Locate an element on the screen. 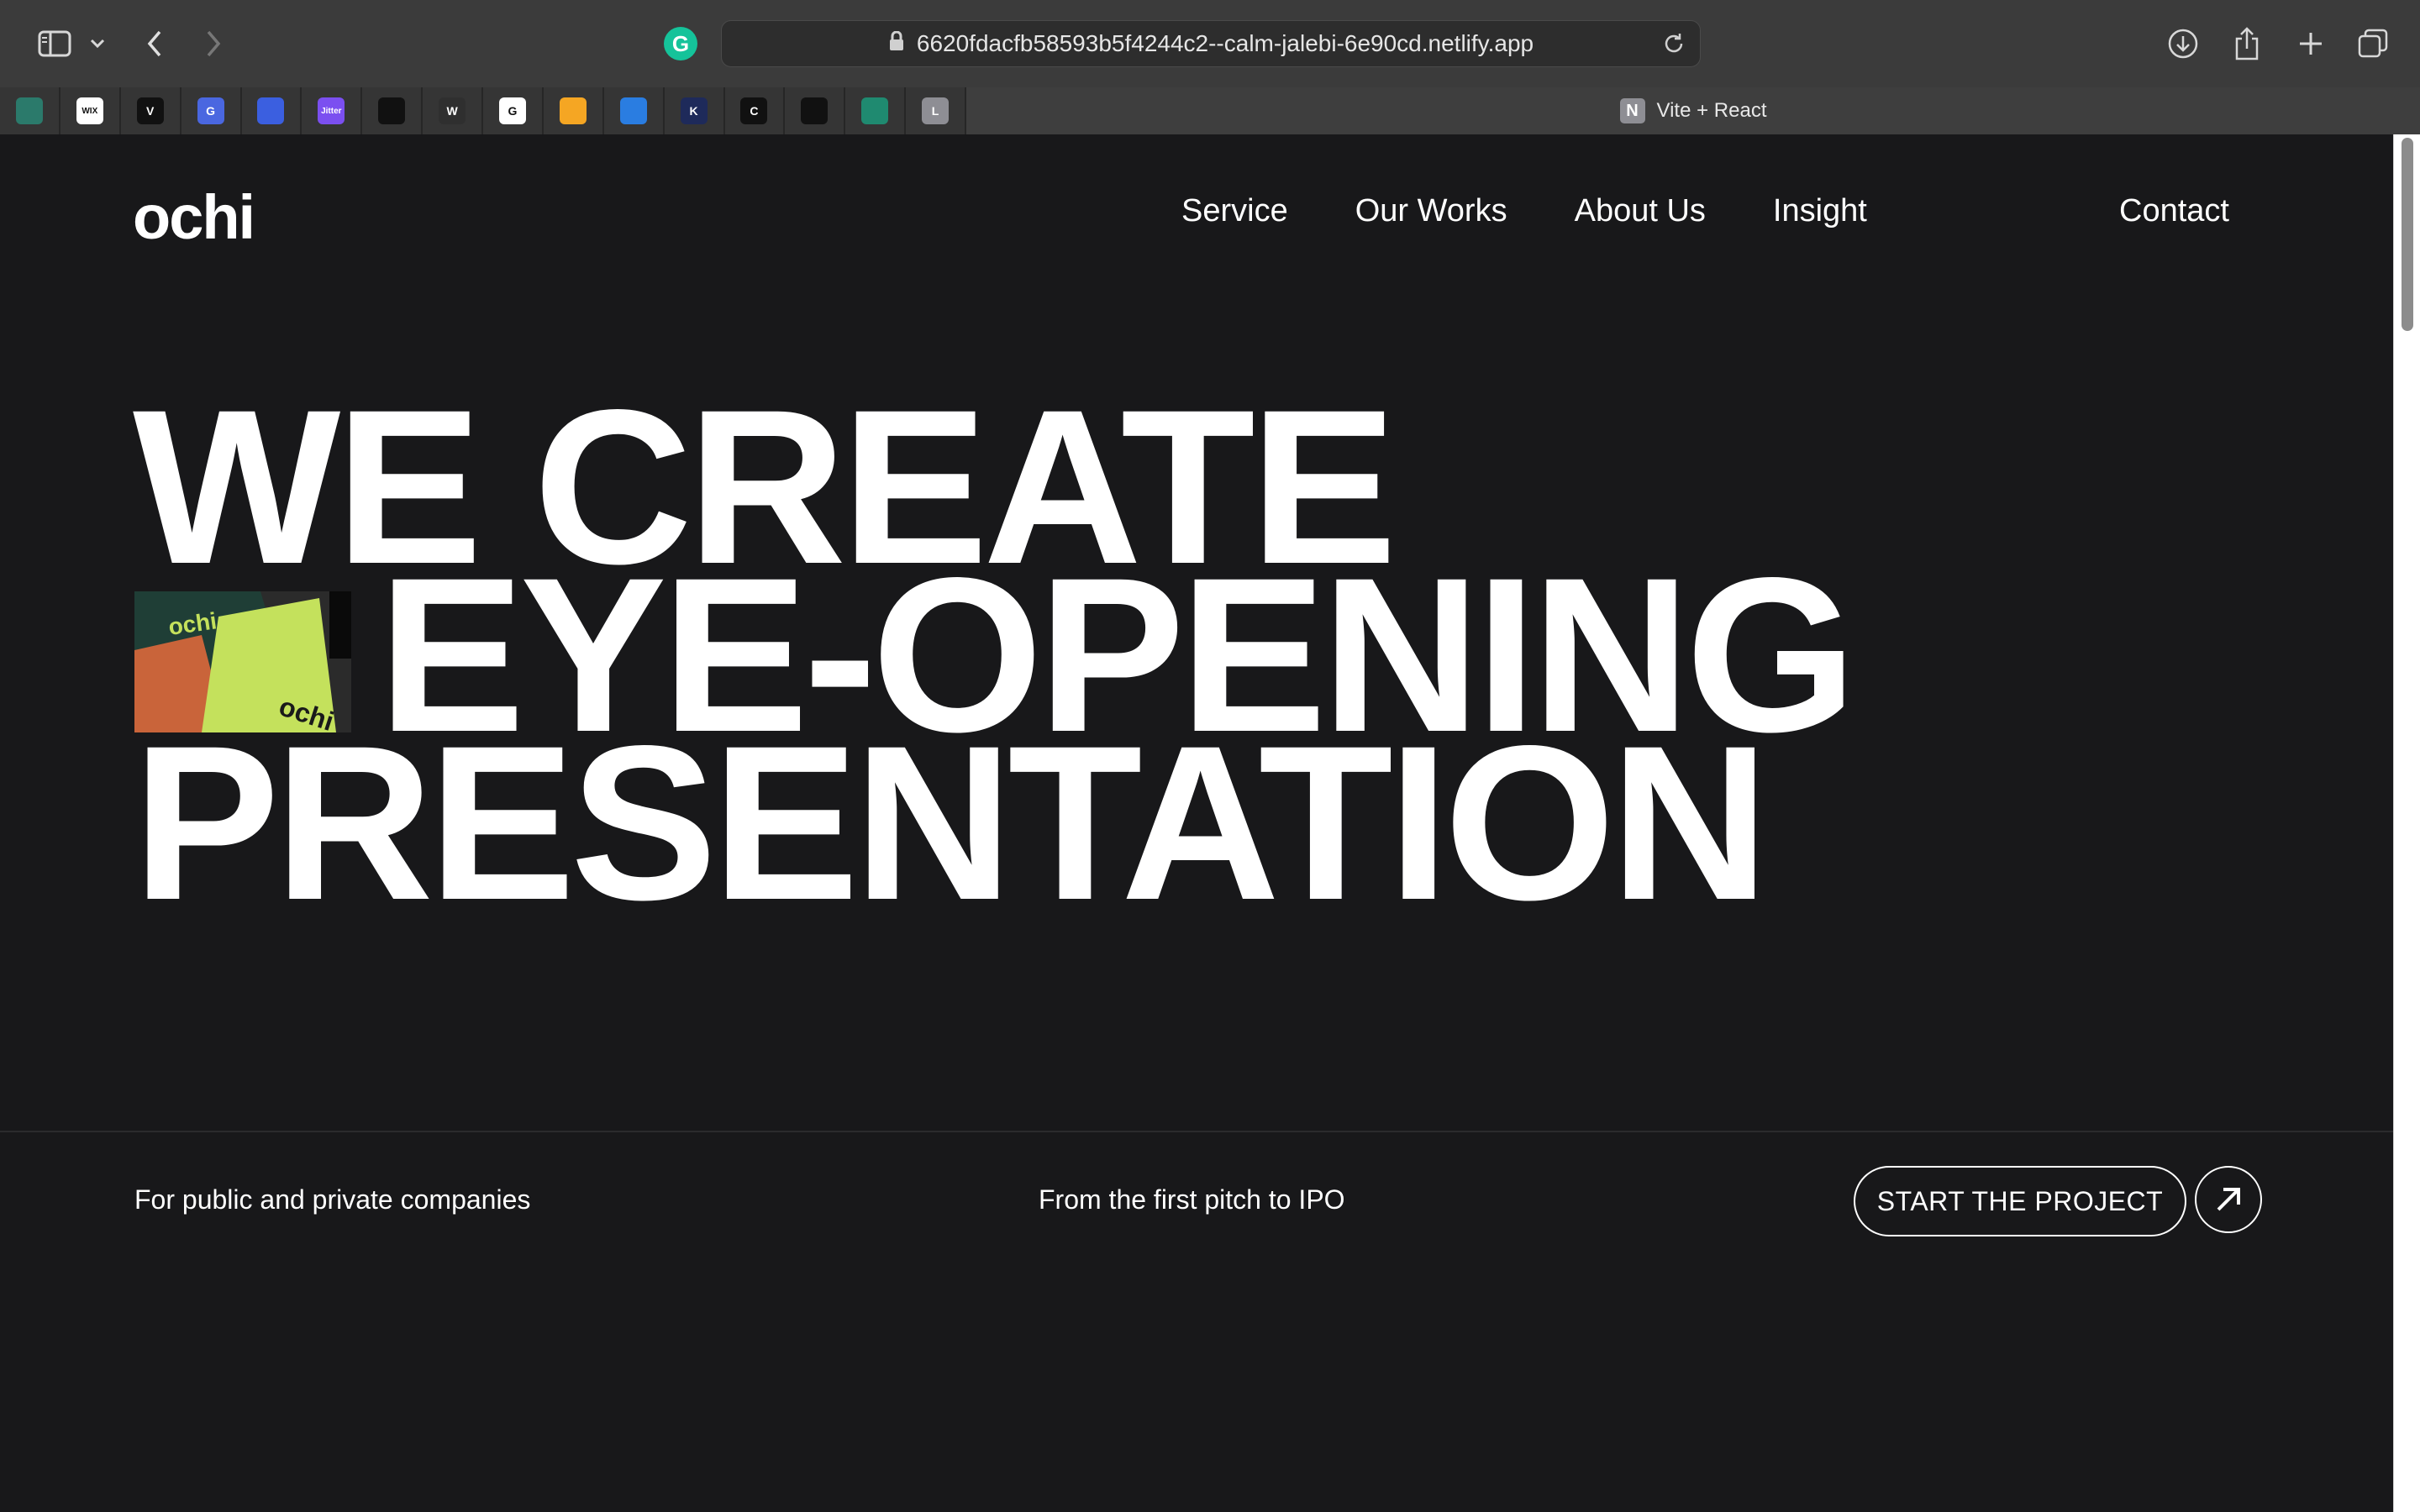 This screenshot has height=1512, width=2420. pie-icon is located at coordinates (573, 110).